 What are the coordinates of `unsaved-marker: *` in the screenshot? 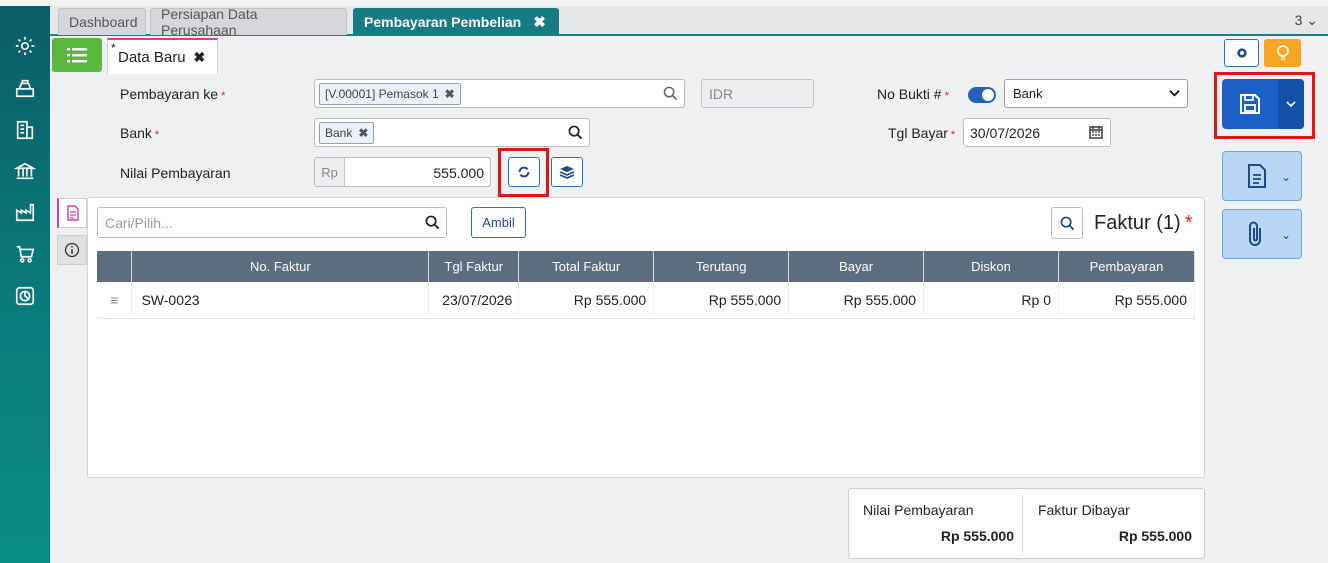 It's located at (113, 48).